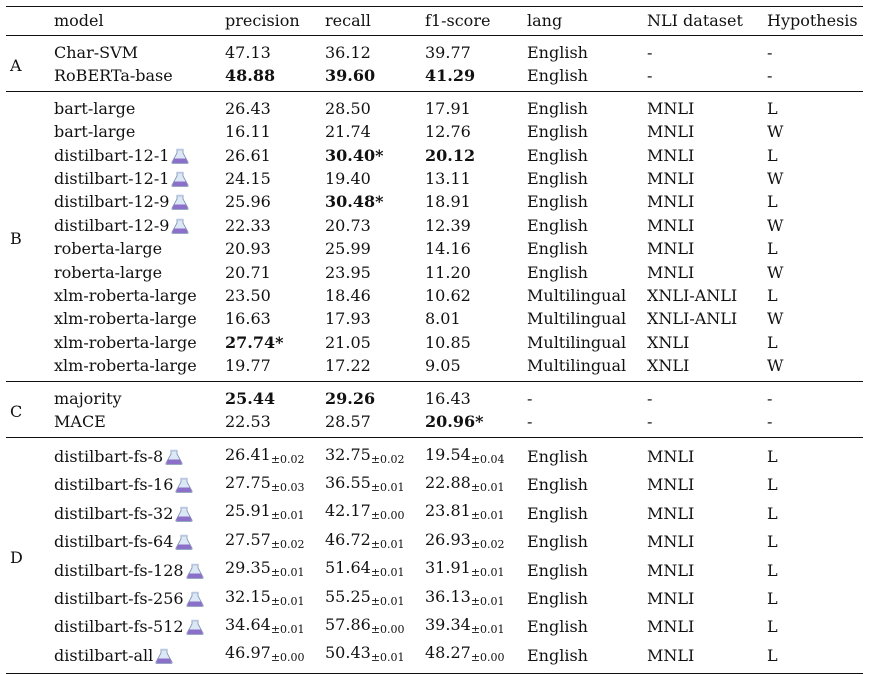  What do you see at coordinates (248, 52) in the screenshot?
I see `precision-value: 47.13` at bounding box center [248, 52].